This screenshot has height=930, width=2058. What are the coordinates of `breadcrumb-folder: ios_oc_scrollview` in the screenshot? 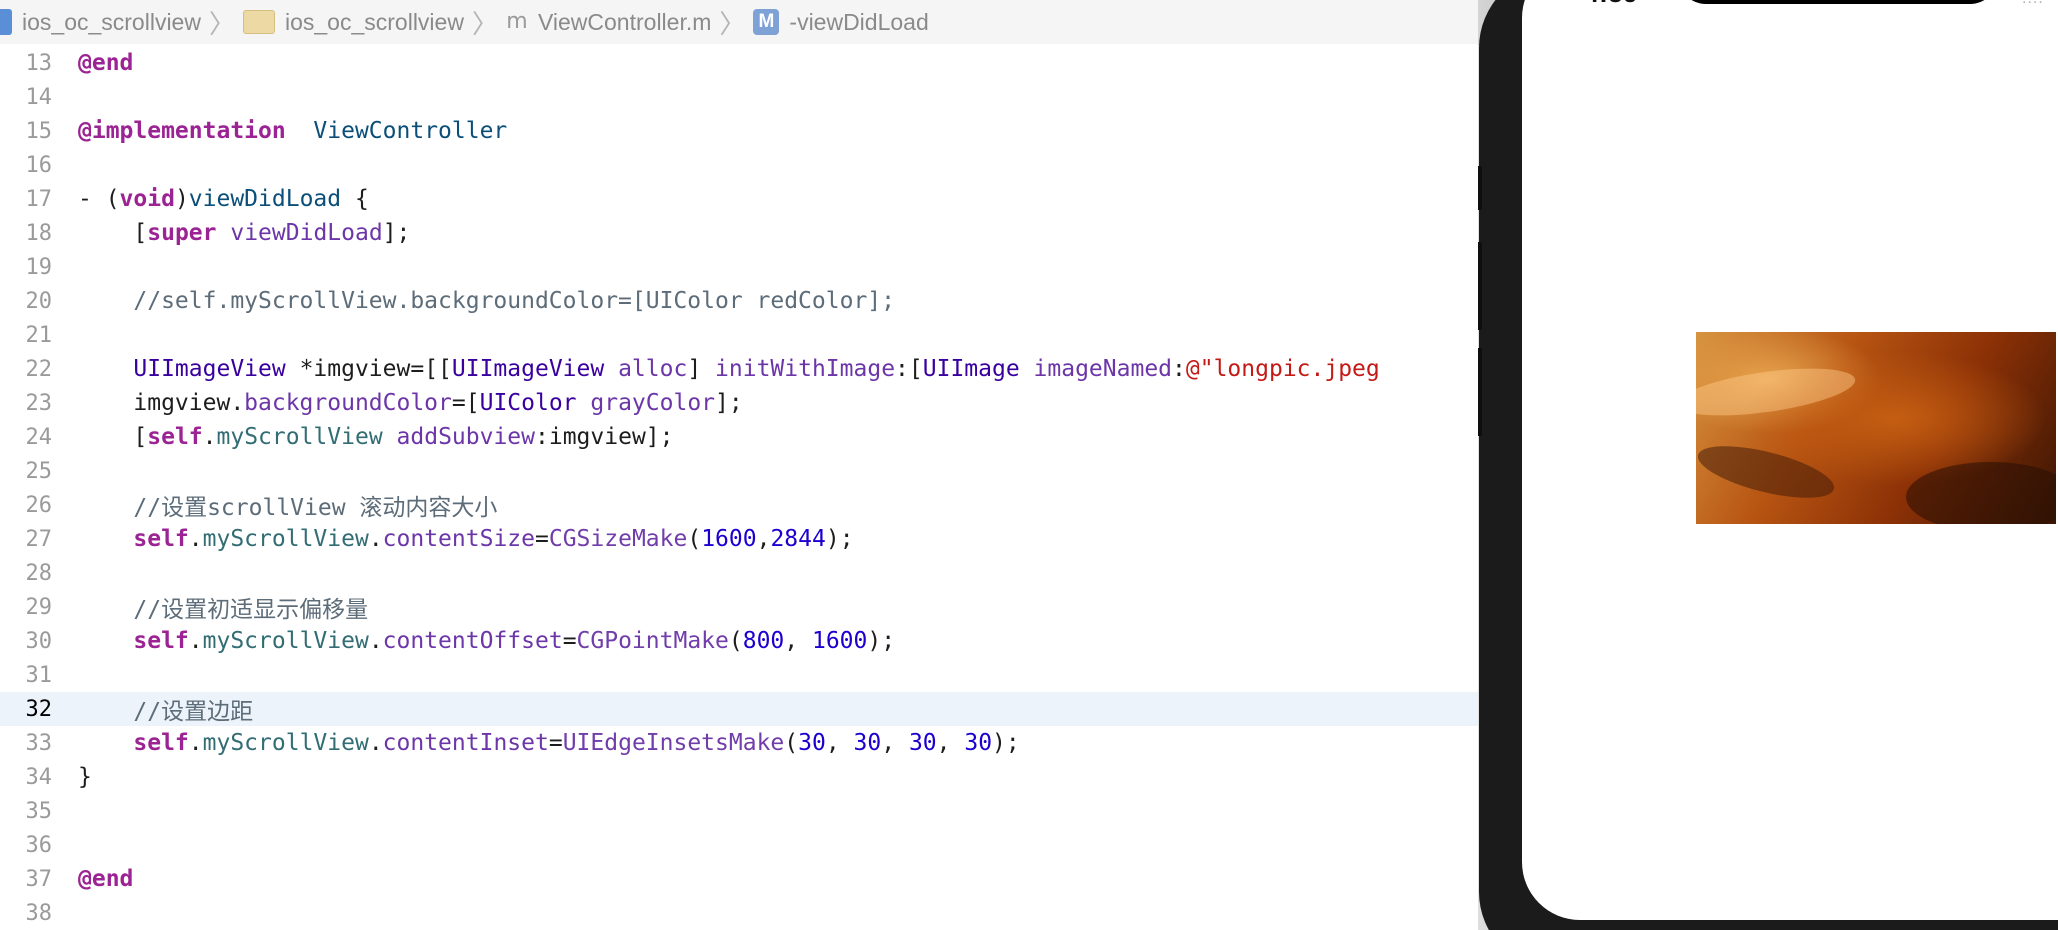 It's located at (356, 22).